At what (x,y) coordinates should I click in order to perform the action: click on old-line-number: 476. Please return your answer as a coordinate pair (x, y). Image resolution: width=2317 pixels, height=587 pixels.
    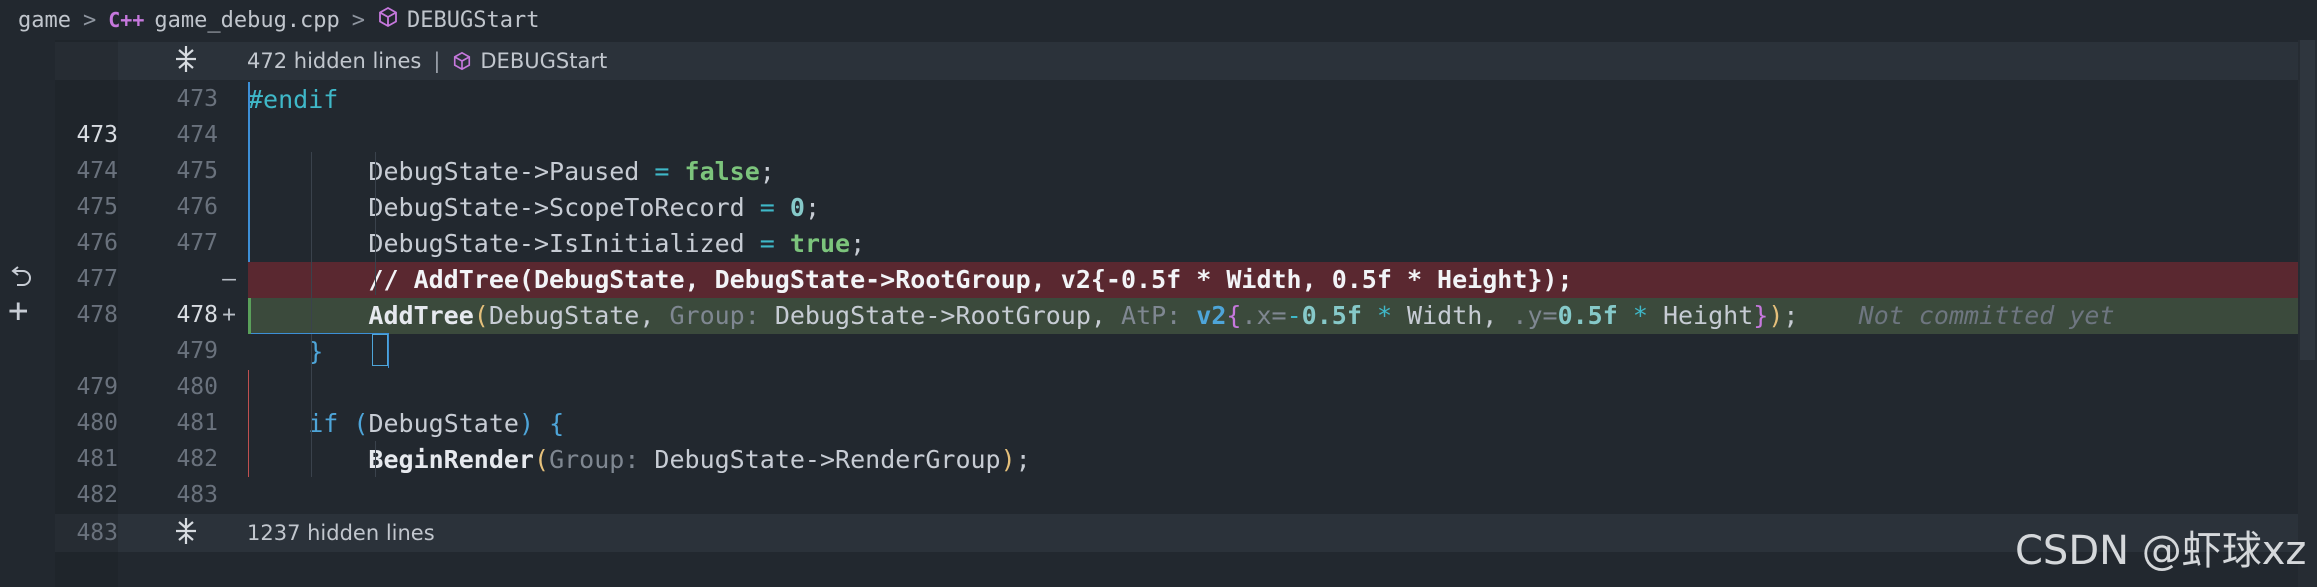
    Looking at the image, I should click on (97, 243).